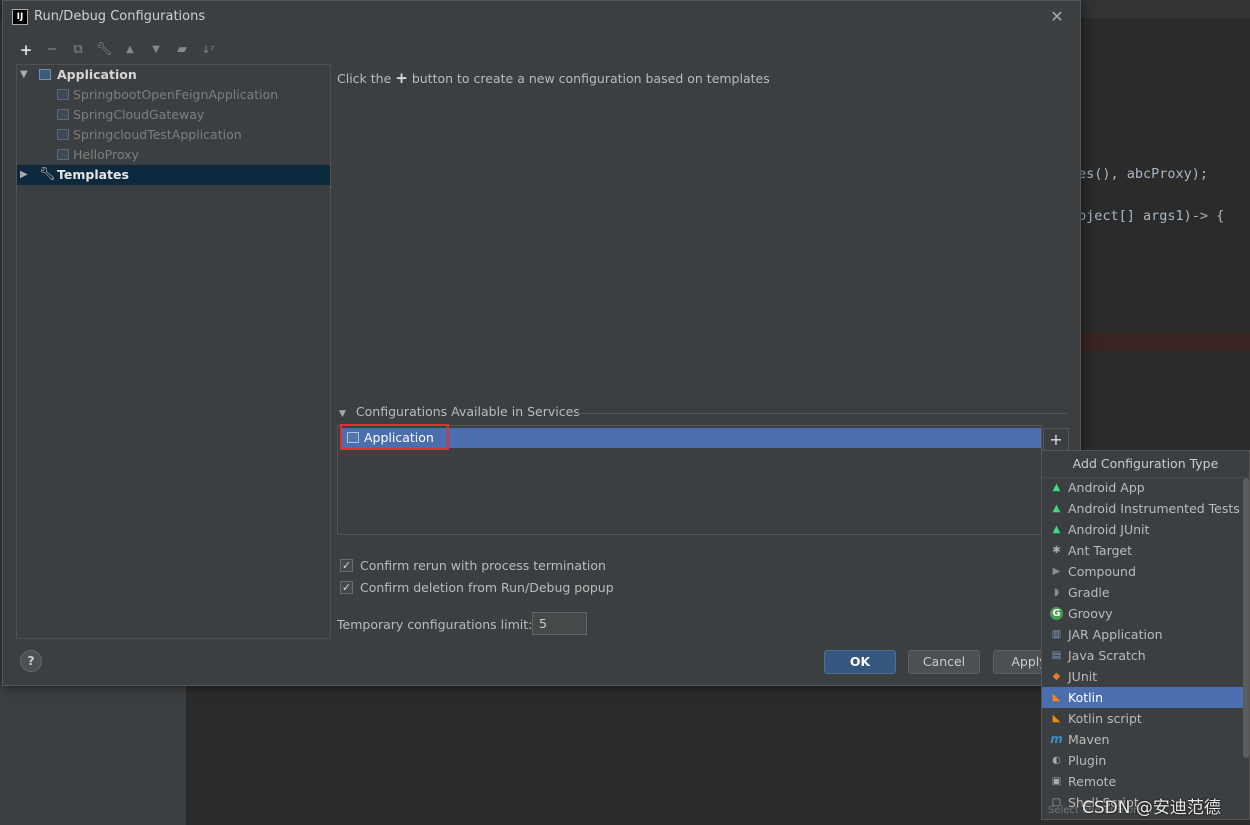 The image size is (1250, 825). Describe the element at coordinates (173, 155) in the screenshot. I see `tree-item: HelloProxy` at that location.